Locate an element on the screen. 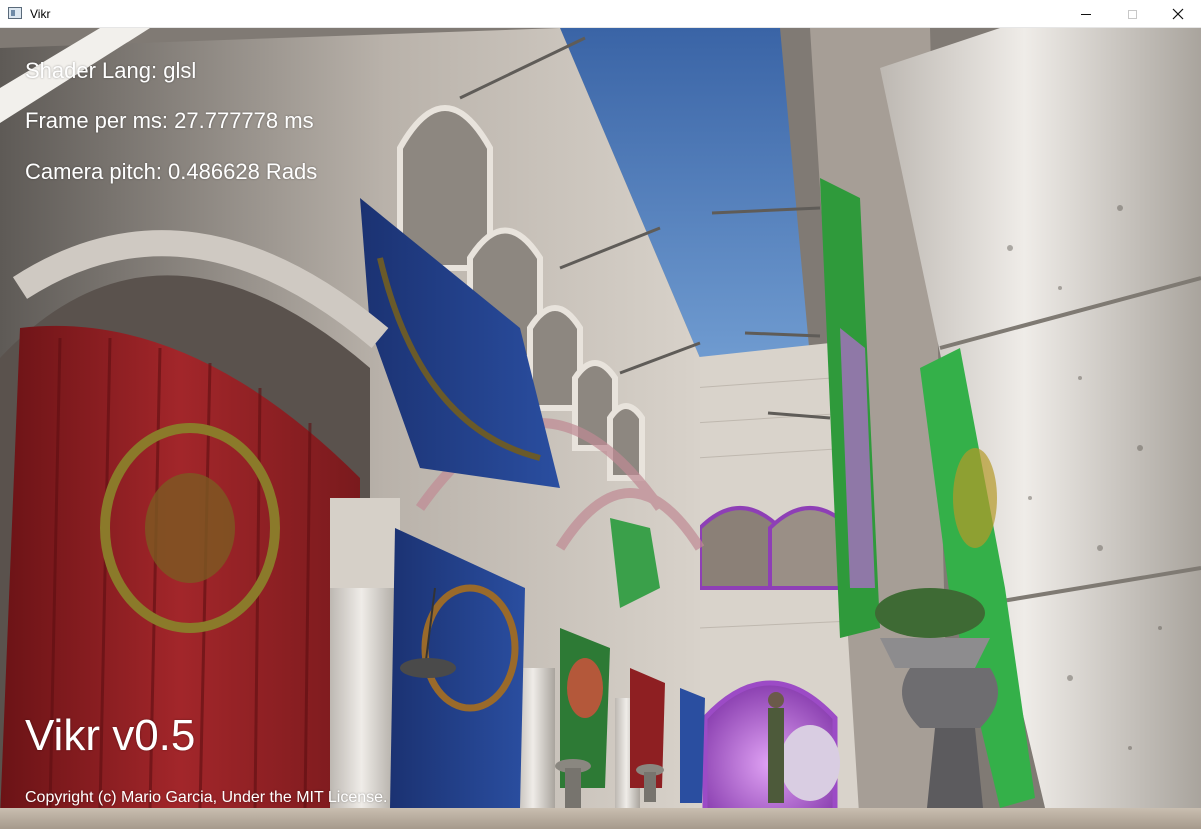 The height and width of the screenshot is (829, 1201). close-button is located at coordinates (1178, 14).